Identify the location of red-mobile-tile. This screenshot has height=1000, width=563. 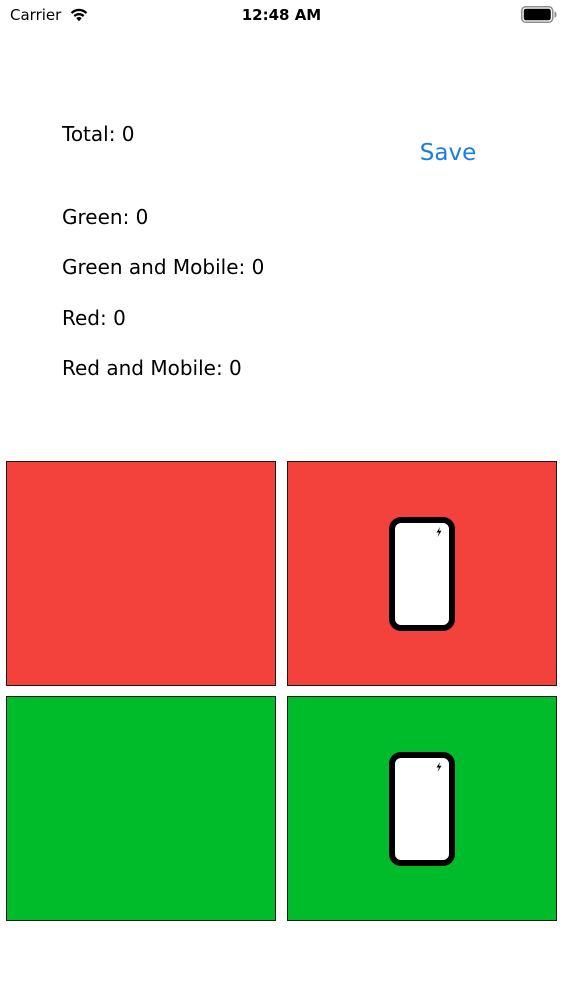
(422, 573).